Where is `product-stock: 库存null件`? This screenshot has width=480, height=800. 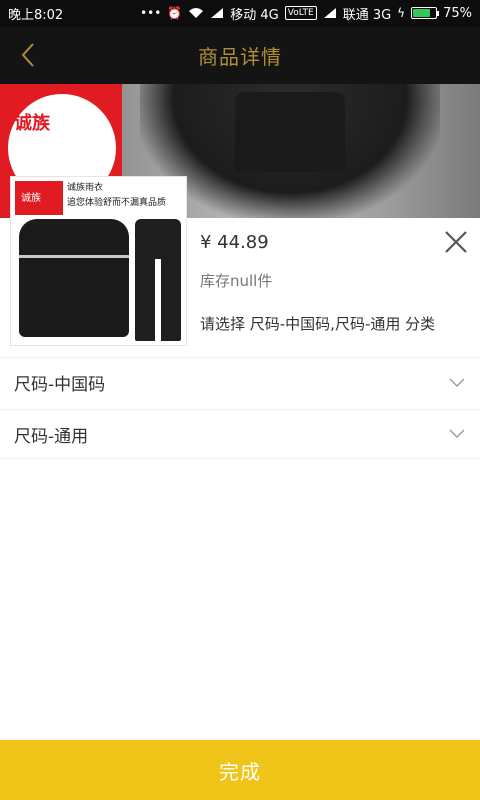
product-stock: 库存null件 is located at coordinates (236, 281).